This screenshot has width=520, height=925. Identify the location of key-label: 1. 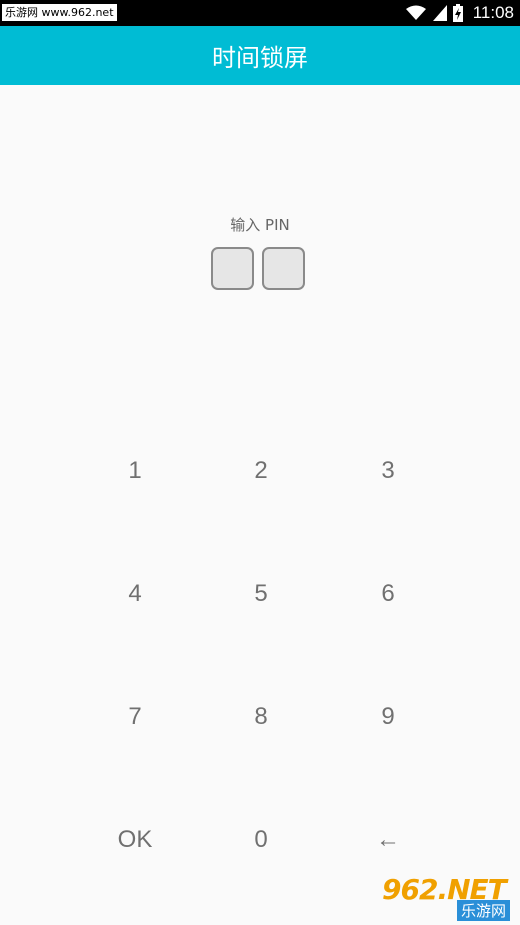
(135, 470).